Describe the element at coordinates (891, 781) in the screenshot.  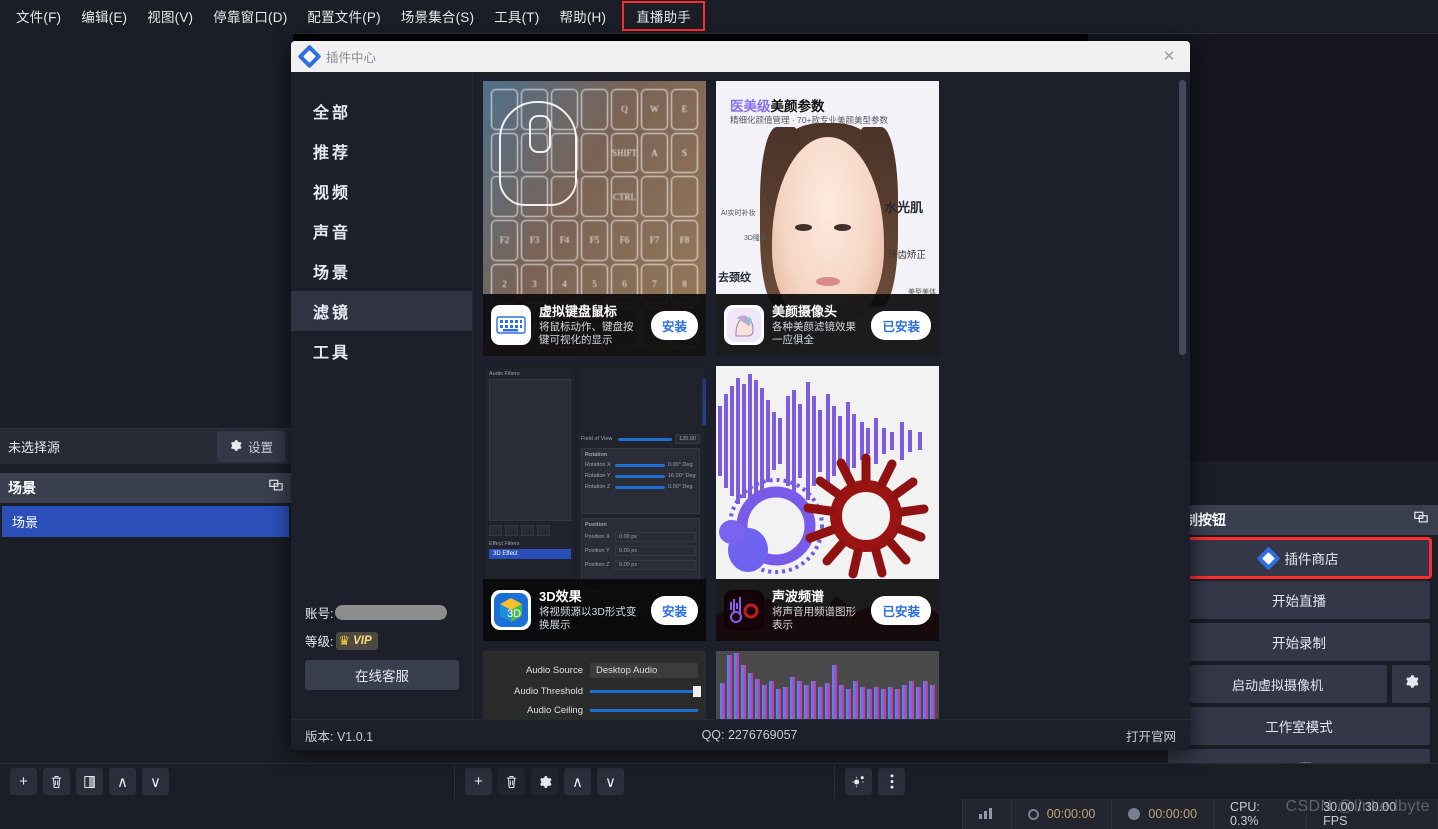
I see `transition-more-button` at that location.